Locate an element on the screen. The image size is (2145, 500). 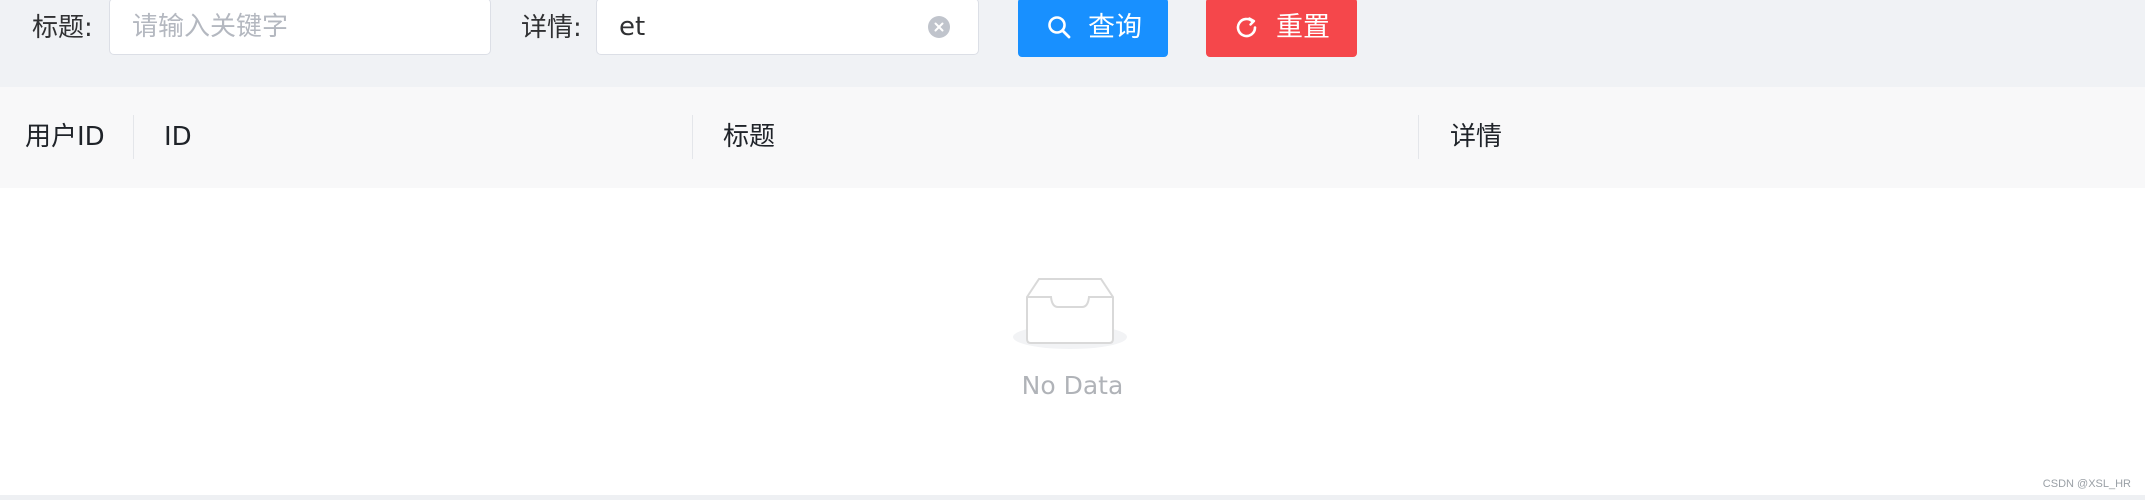
column-header-title: 标题 is located at coordinates (749, 137).